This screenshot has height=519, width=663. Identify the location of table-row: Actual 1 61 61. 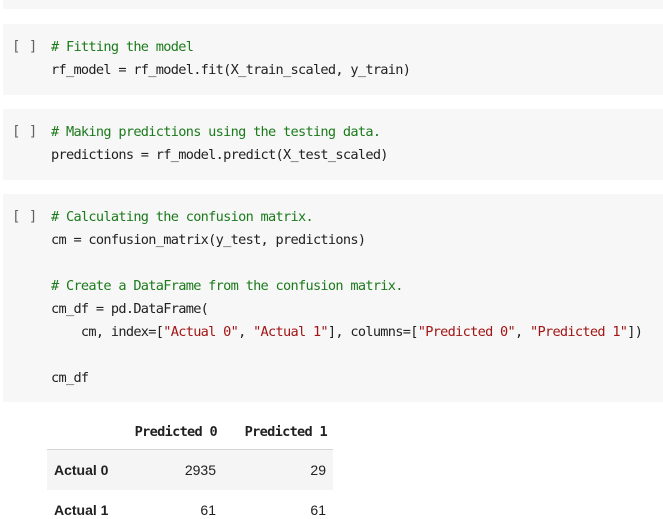
(190, 504).